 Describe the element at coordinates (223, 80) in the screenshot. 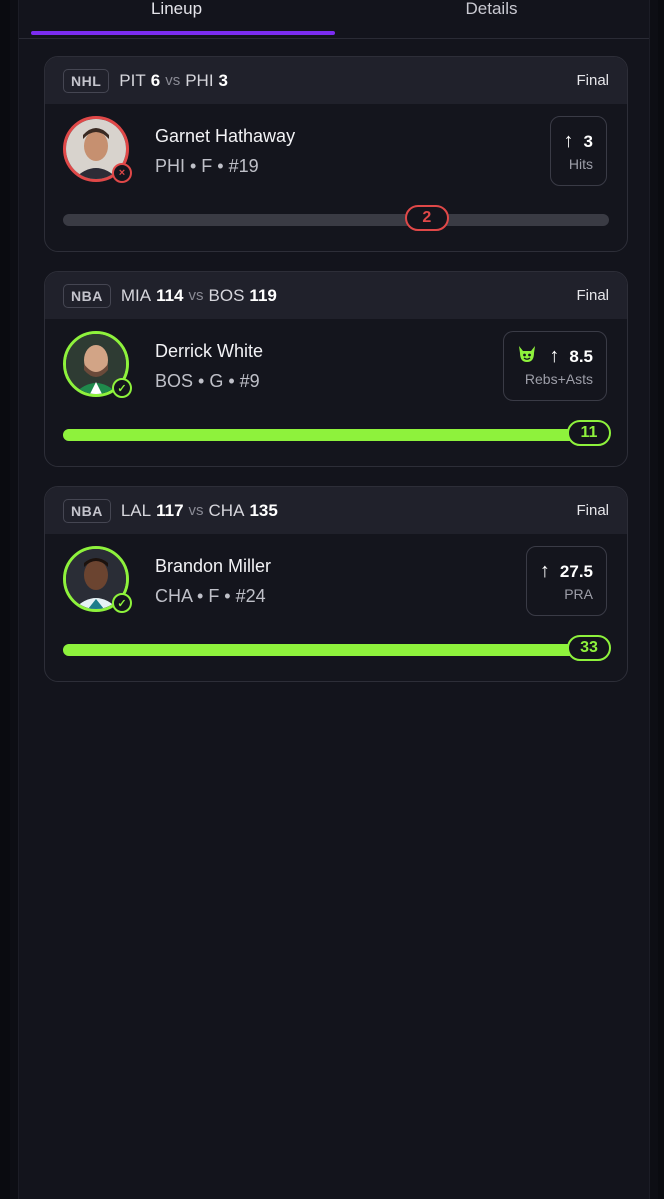

I see `home-score: 3` at that location.